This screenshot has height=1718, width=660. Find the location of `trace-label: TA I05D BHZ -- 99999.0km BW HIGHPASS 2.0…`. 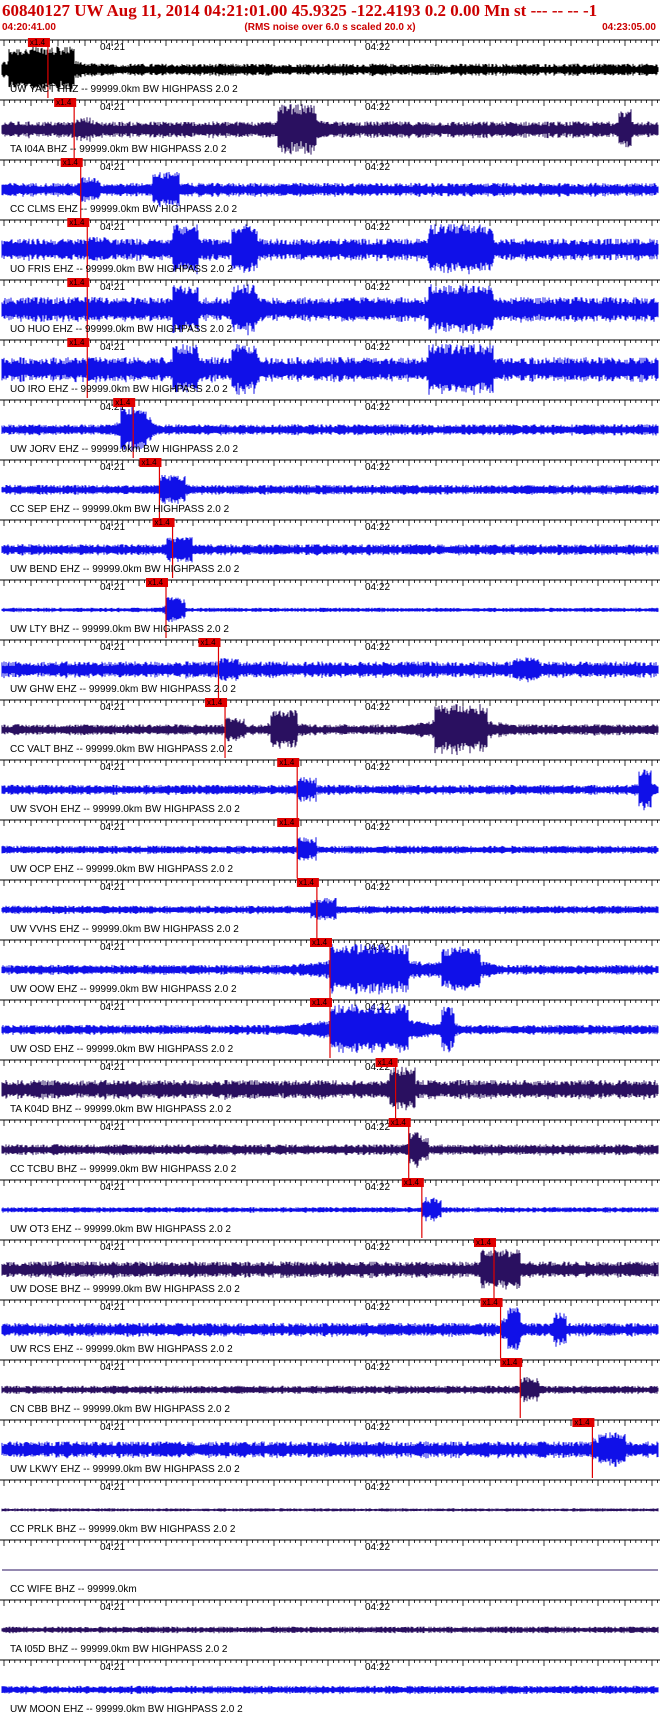

trace-label: TA I05D BHZ -- 99999.0km BW HIGHPASS 2.0… is located at coordinates (119, 1649).